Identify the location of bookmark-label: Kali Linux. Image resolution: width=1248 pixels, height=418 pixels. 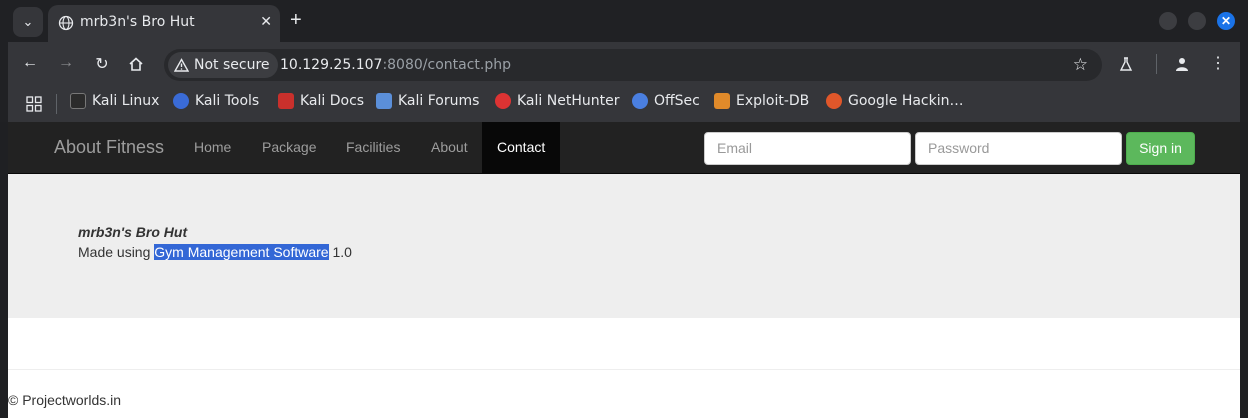
(126, 101).